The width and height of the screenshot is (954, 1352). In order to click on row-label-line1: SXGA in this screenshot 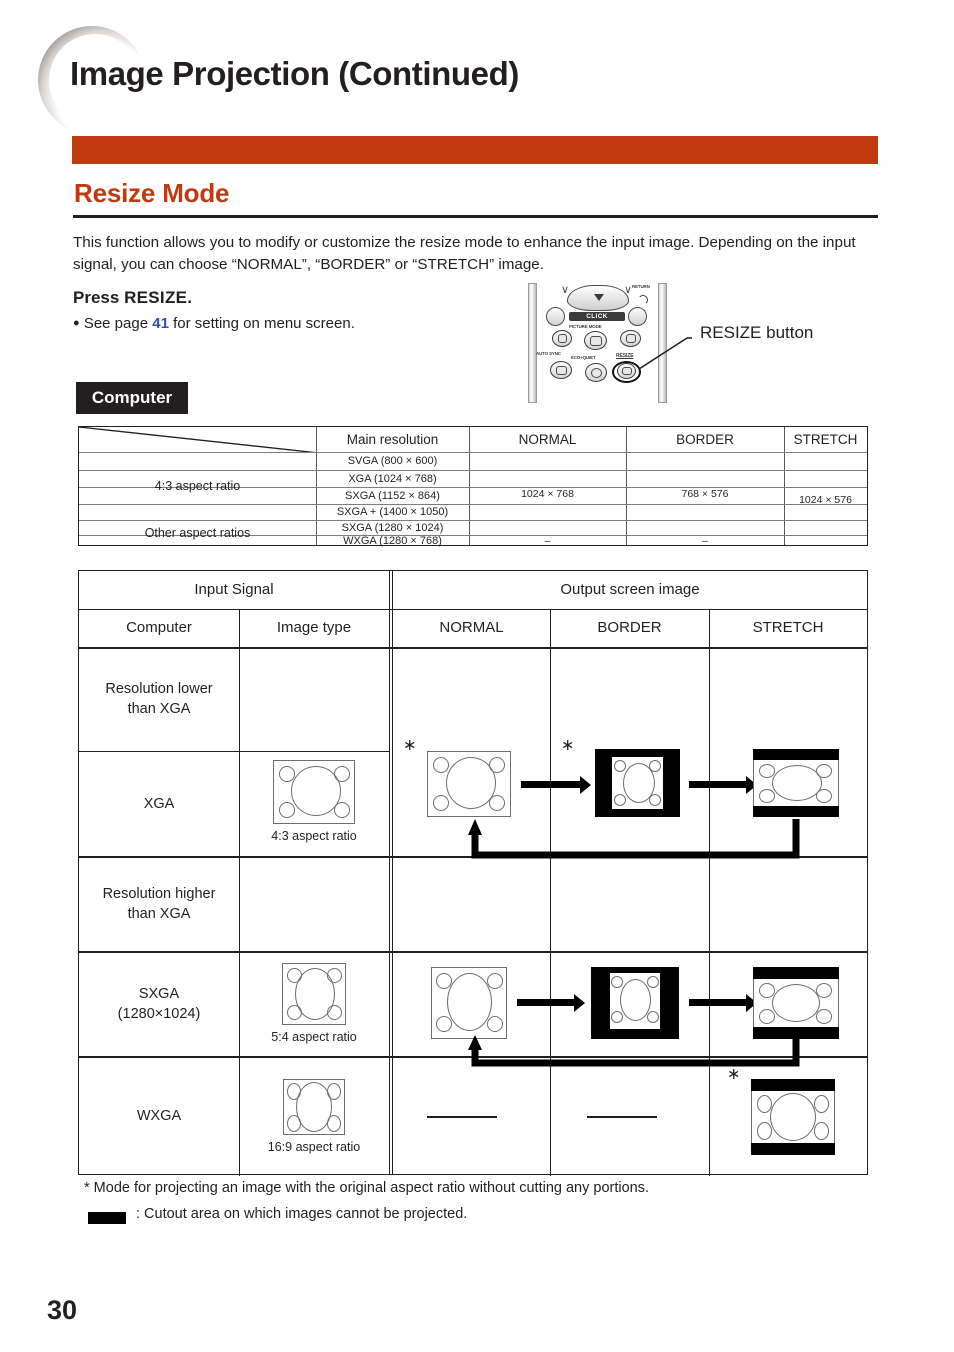, I will do `click(159, 993)`.